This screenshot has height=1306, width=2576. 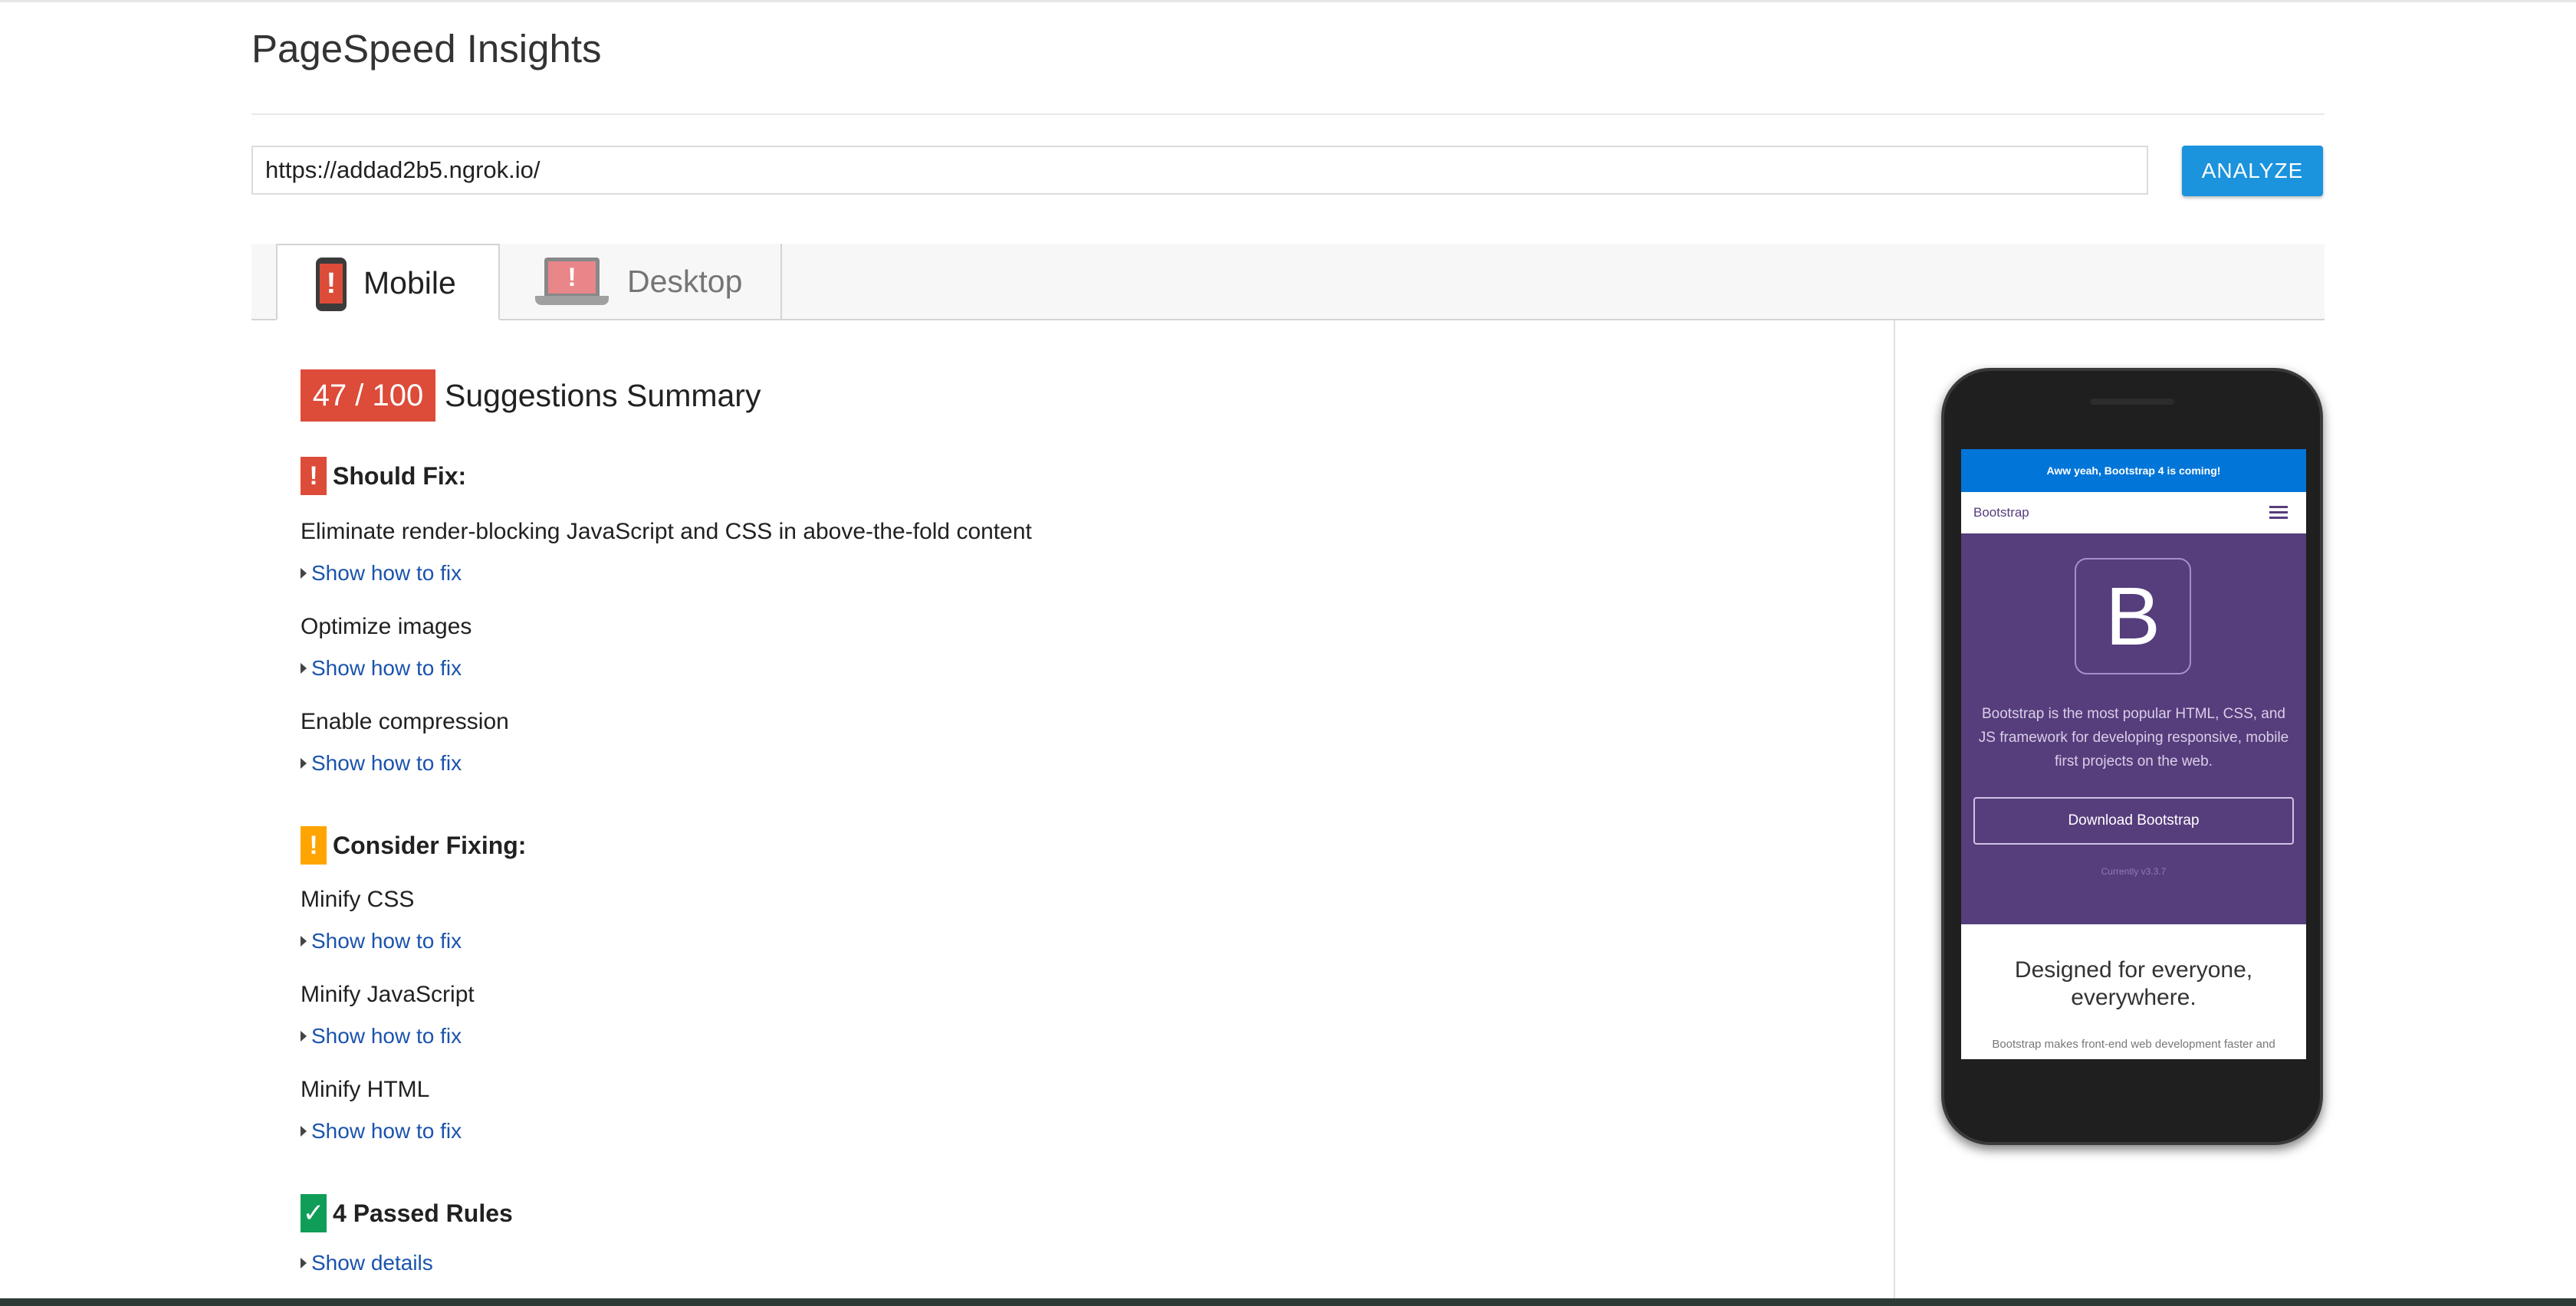 What do you see at coordinates (332, 285) in the screenshot?
I see `mobile-phone-icon: !` at bounding box center [332, 285].